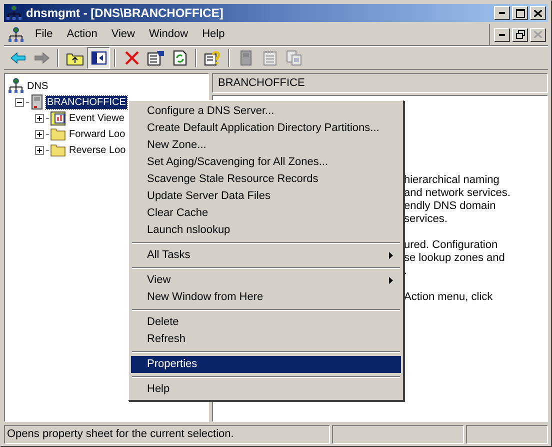 This screenshot has width=552, height=447. What do you see at coordinates (14, 13) in the screenshot?
I see `app-icon` at bounding box center [14, 13].